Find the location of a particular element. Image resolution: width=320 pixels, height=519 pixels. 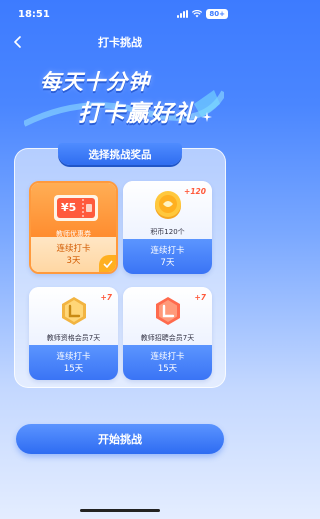

back-button is located at coordinates (18, 42).